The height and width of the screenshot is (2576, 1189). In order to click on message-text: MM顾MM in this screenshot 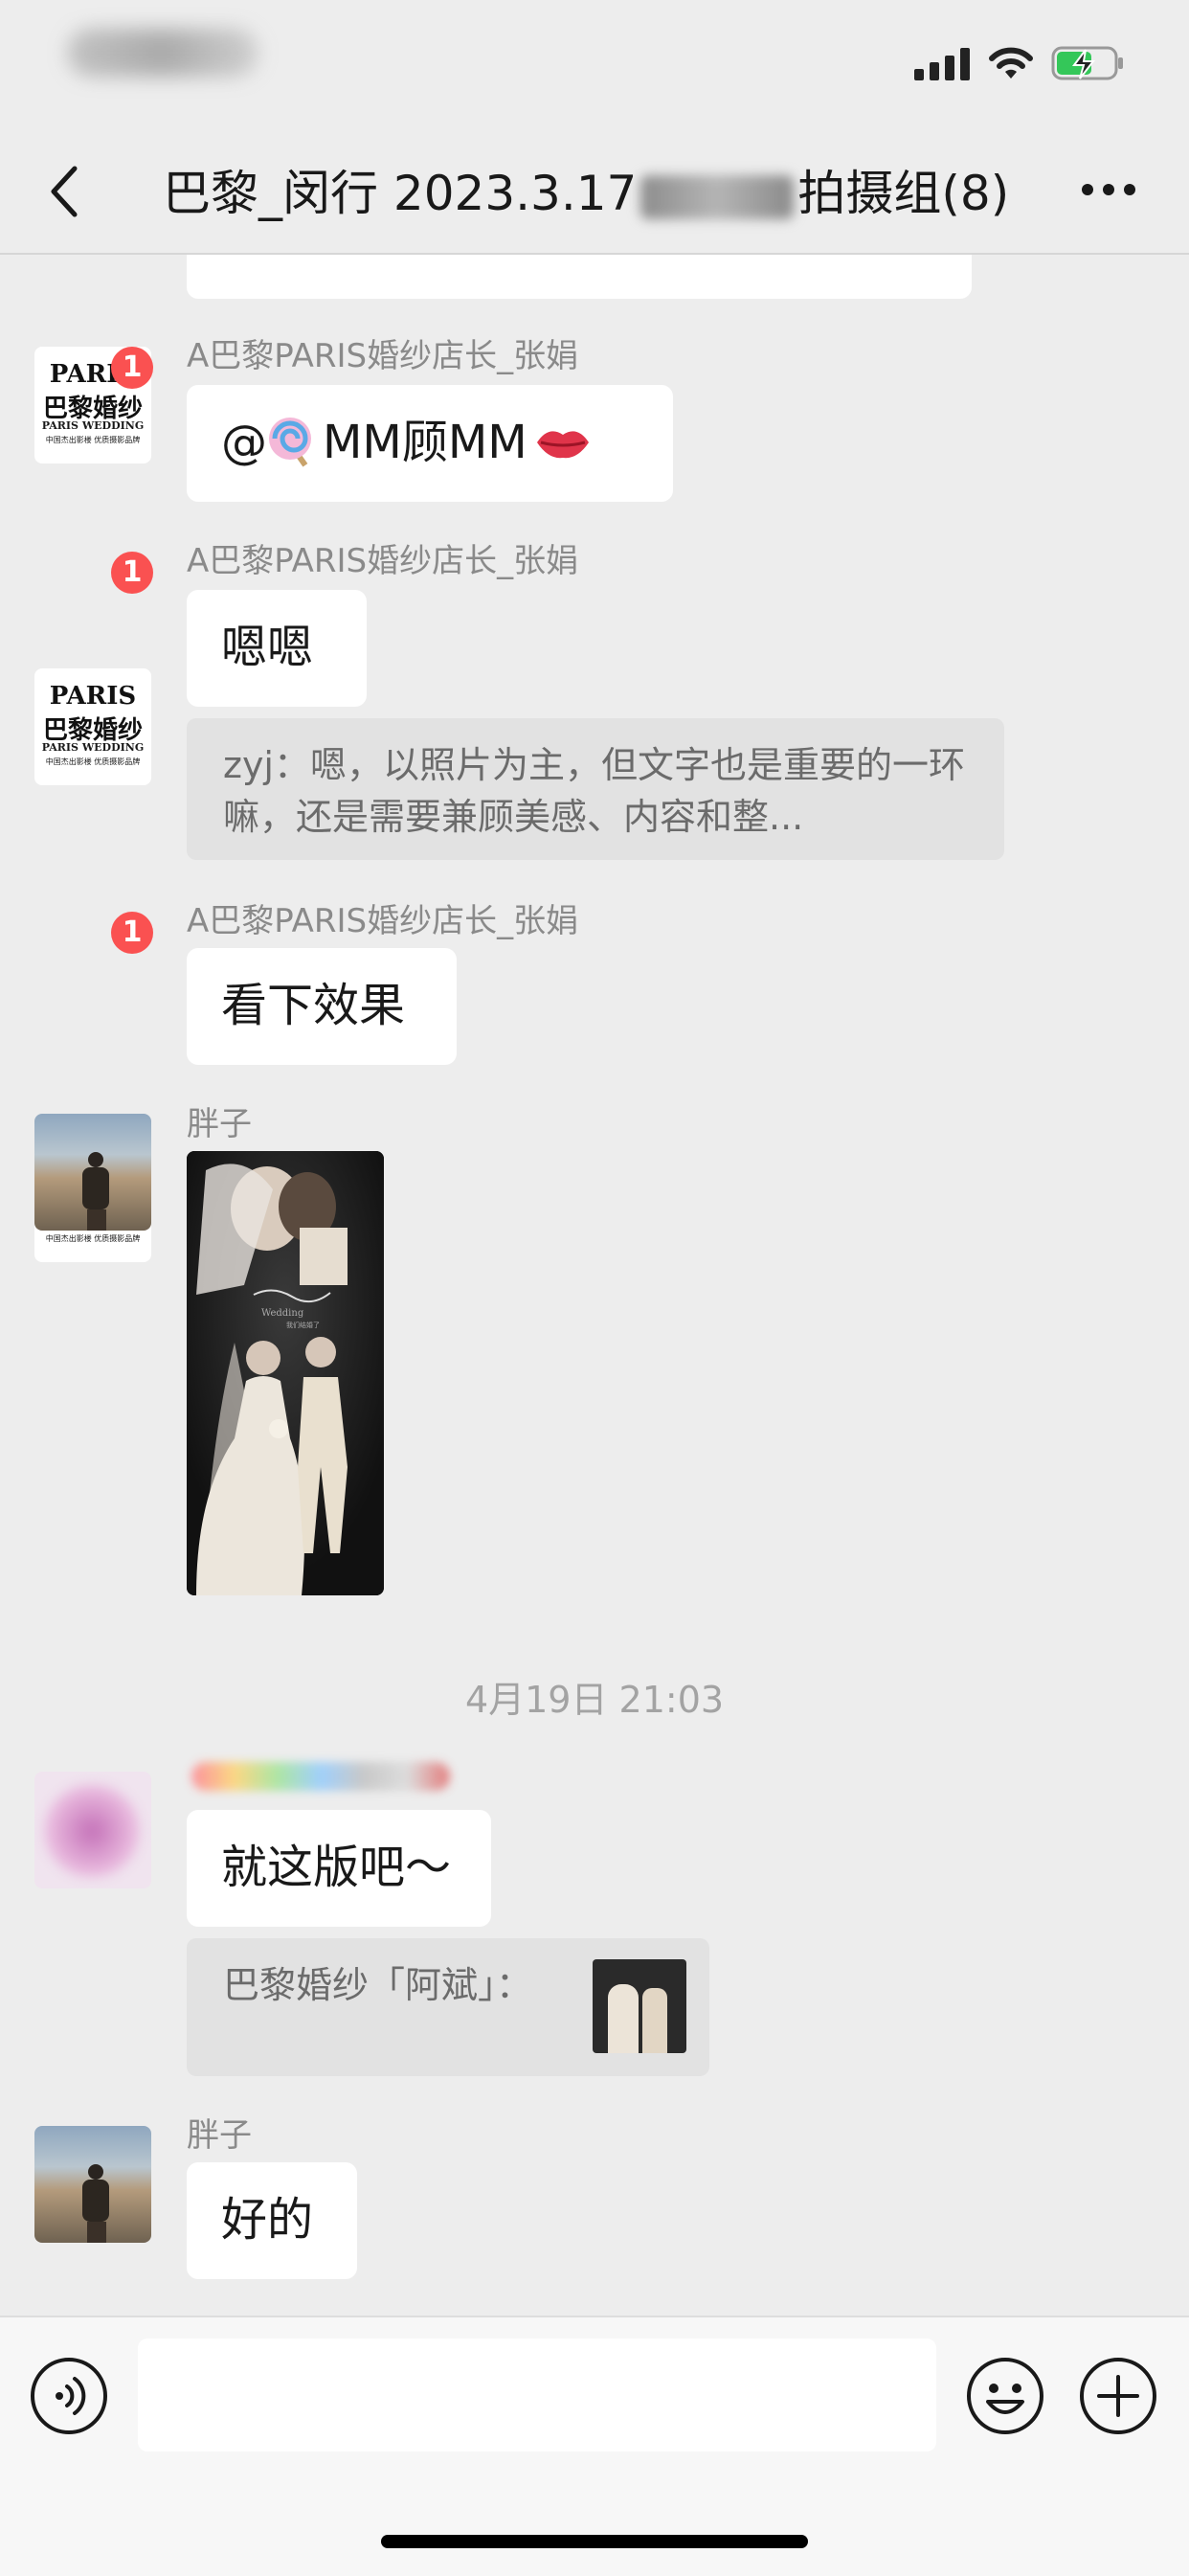, I will do `click(425, 442)`.